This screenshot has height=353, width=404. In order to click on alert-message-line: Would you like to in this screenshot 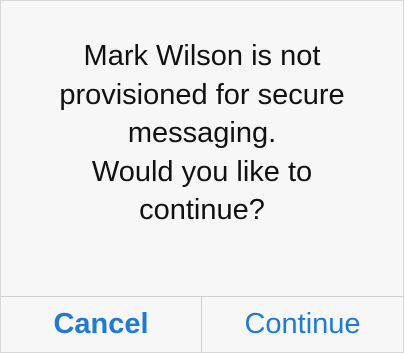, I will do `click(202, 171)`.